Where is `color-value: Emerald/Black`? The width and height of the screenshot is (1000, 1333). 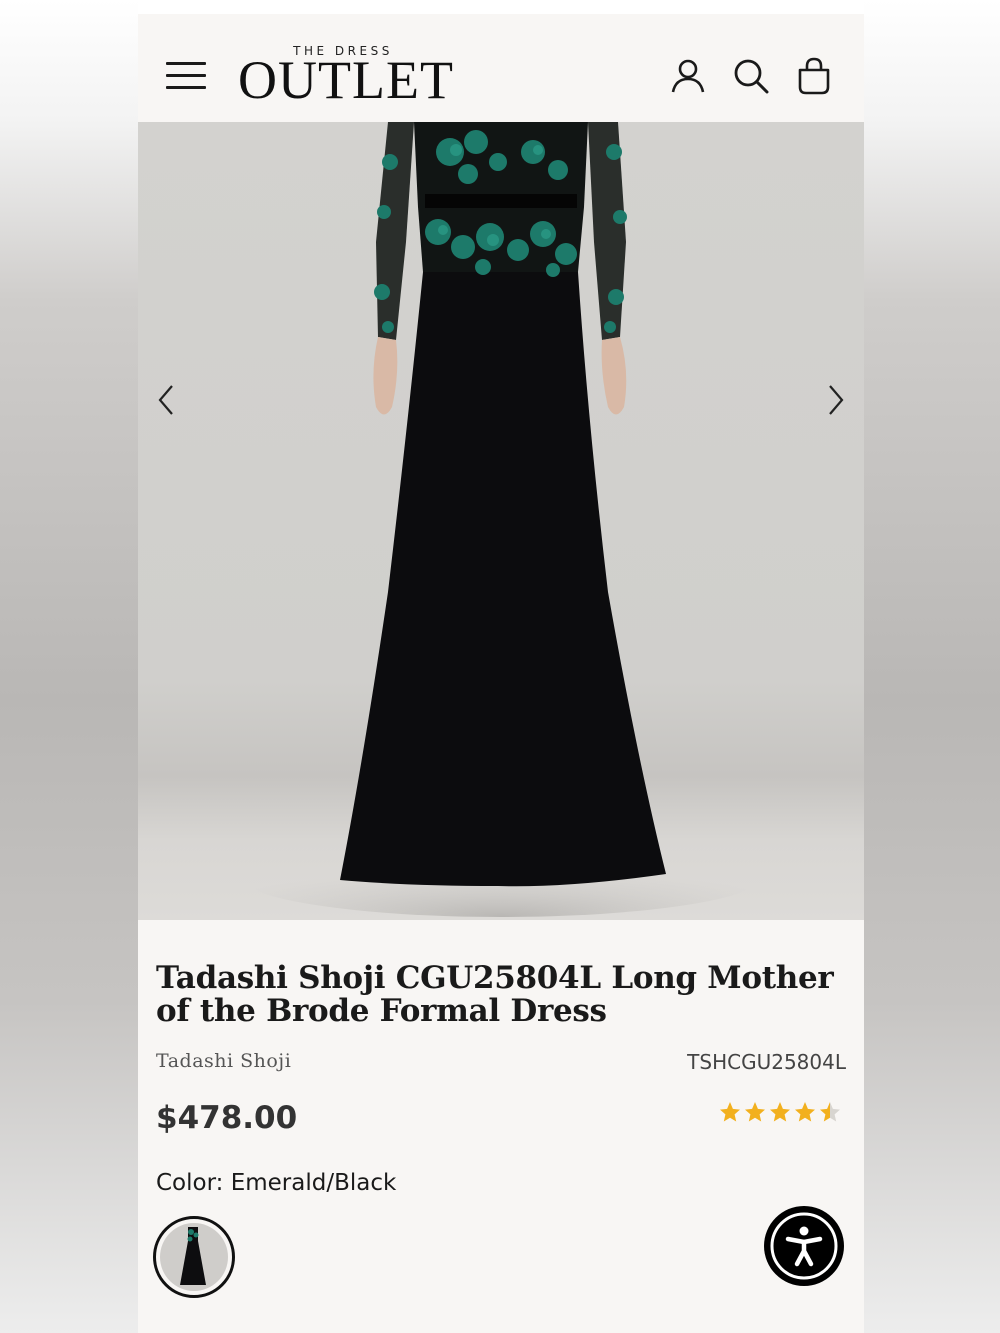
color-value: Emerald/Black is located at coordinates (313, 1183).